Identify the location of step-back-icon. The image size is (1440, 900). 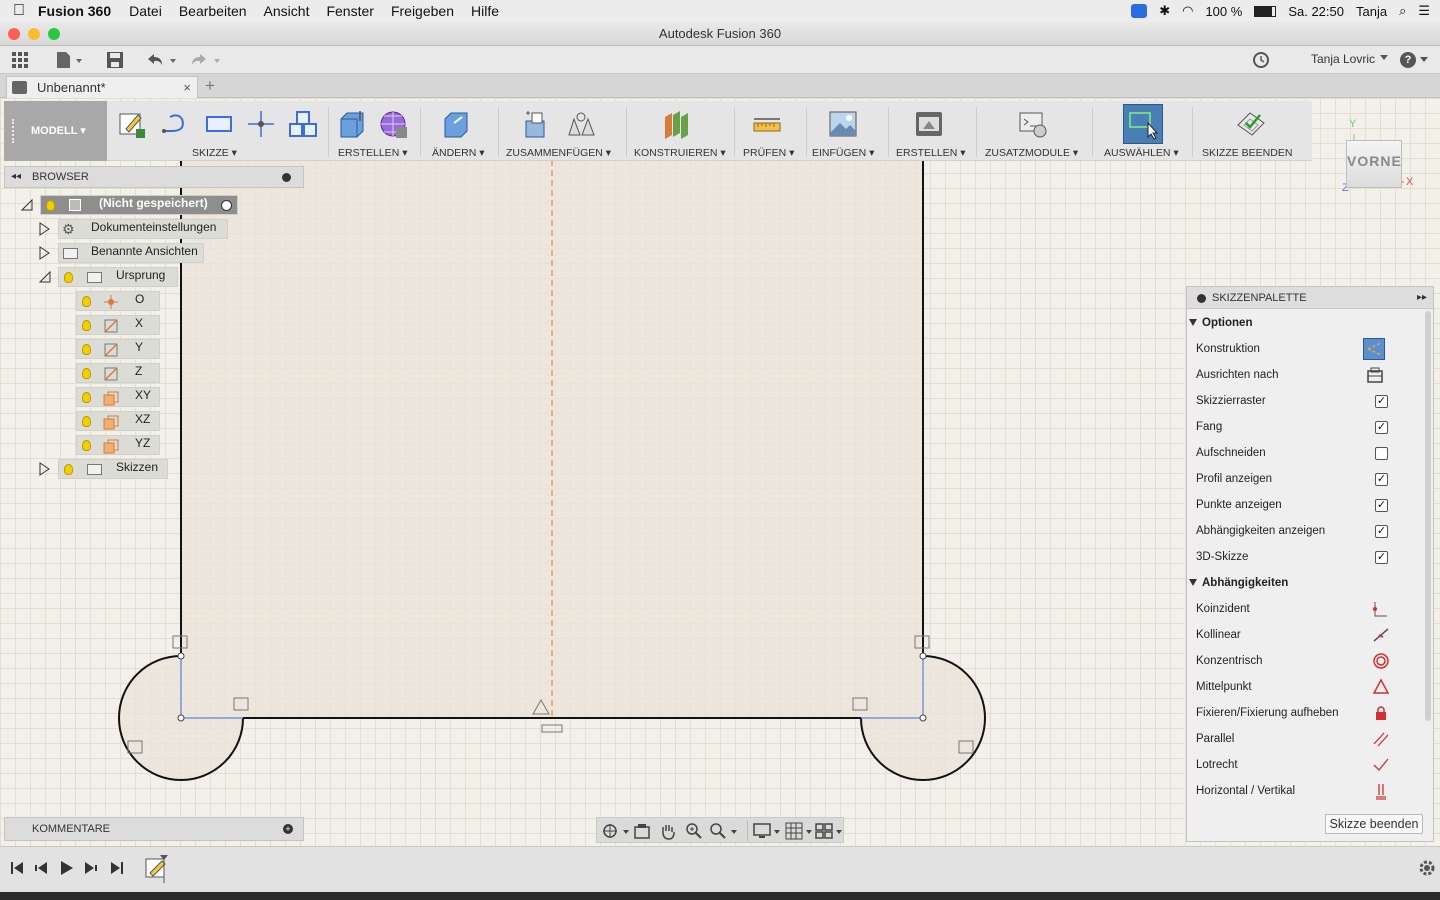
(41, 868).